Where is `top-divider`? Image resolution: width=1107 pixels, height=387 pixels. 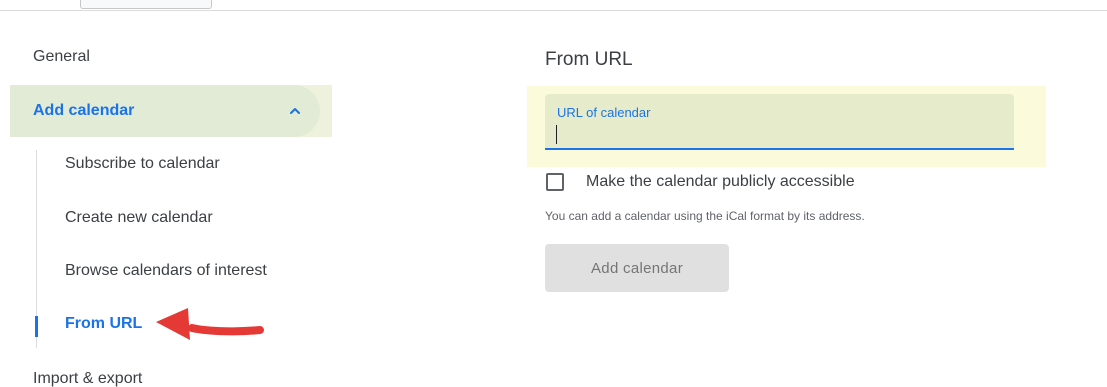
top-divider is located at coordinates (553, 10).